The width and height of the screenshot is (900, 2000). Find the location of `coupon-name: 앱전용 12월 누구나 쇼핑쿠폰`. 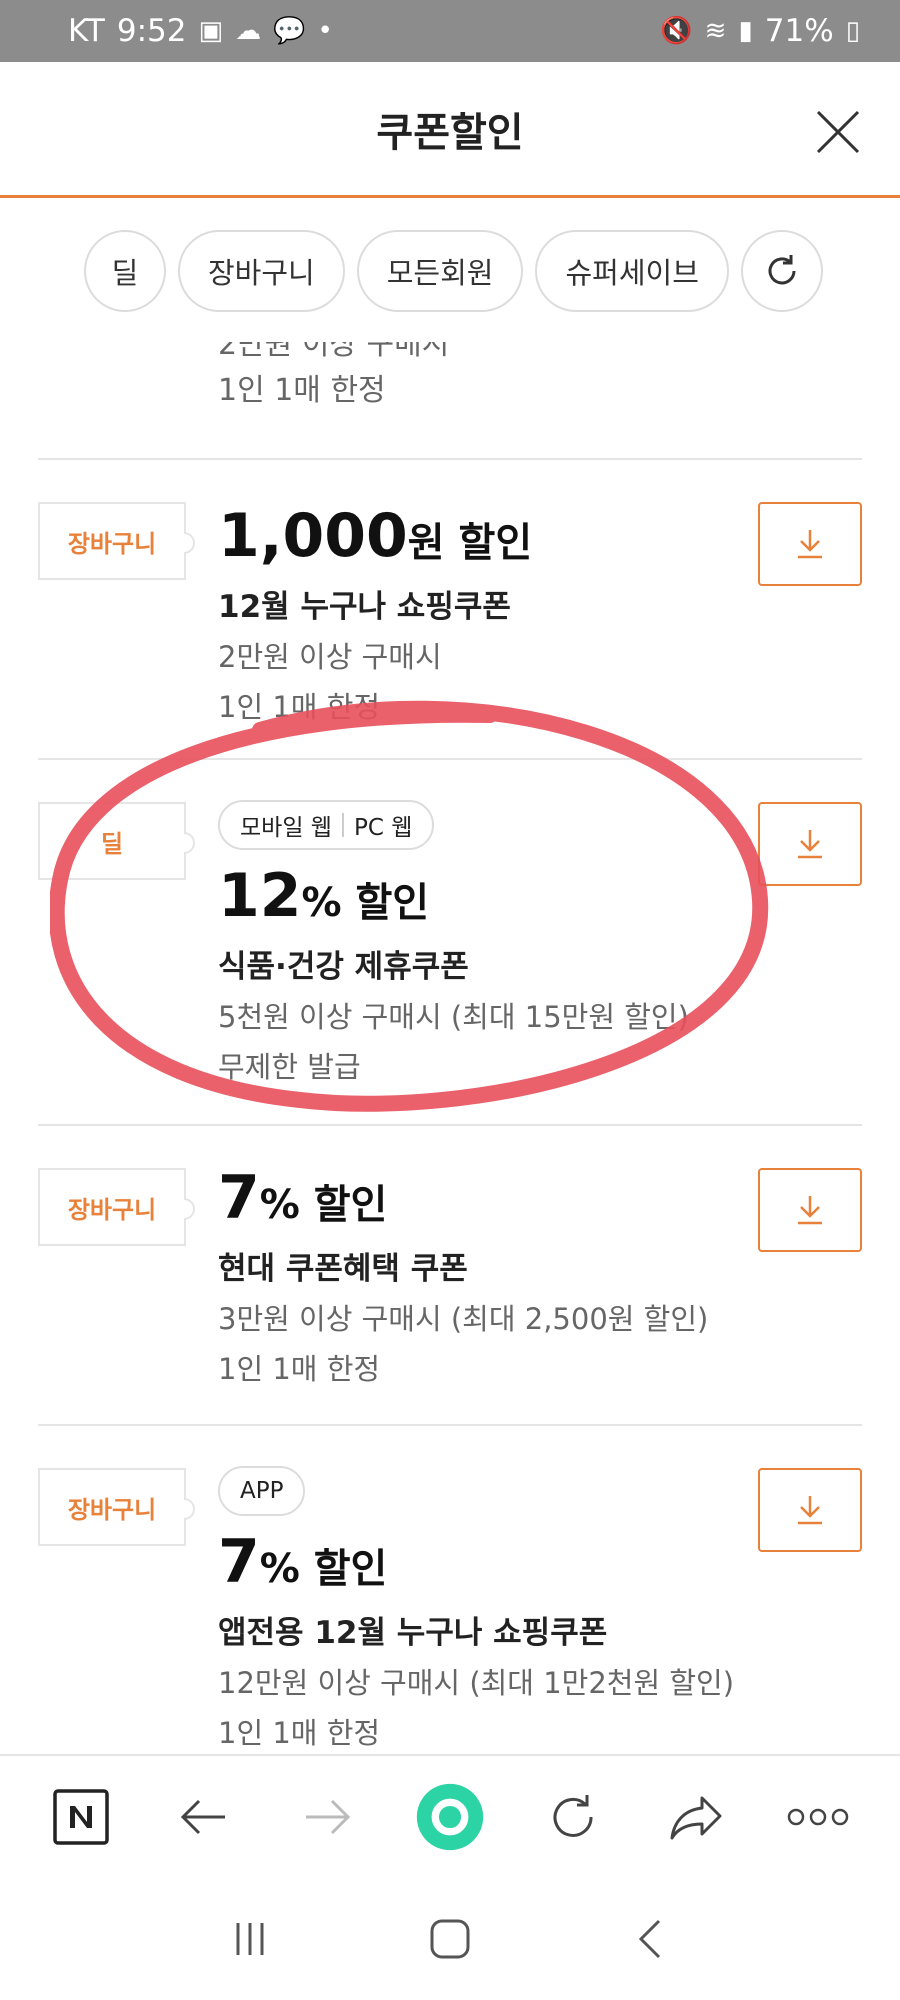

coupon-name: 앱전용 12월 누구나 쇼핑쿠폰 is located at coordinates (413, 1633).